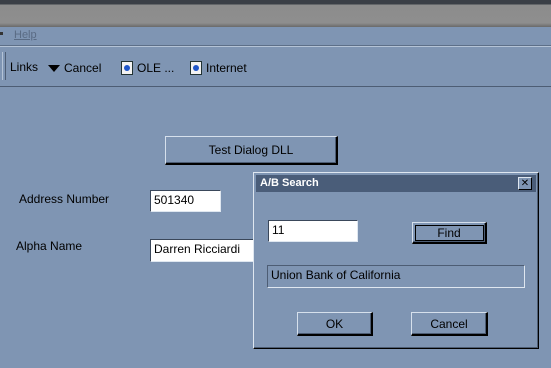 The height and width of the screenshot is (368, 551). I want to click on test-dialog-dll-button: Test Dialog DLL, so click(251, 150).